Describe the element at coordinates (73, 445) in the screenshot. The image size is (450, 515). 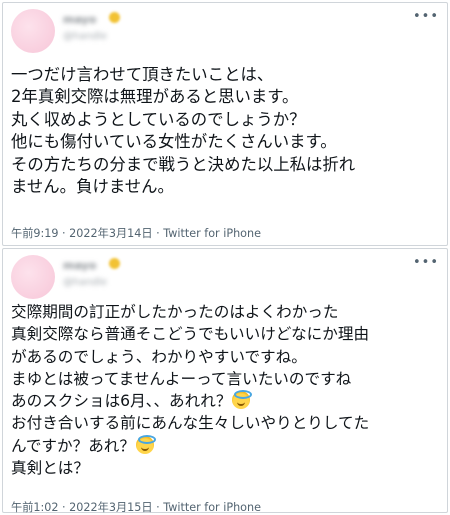
I see `tweet-line: んですか？あれ？` at that location.